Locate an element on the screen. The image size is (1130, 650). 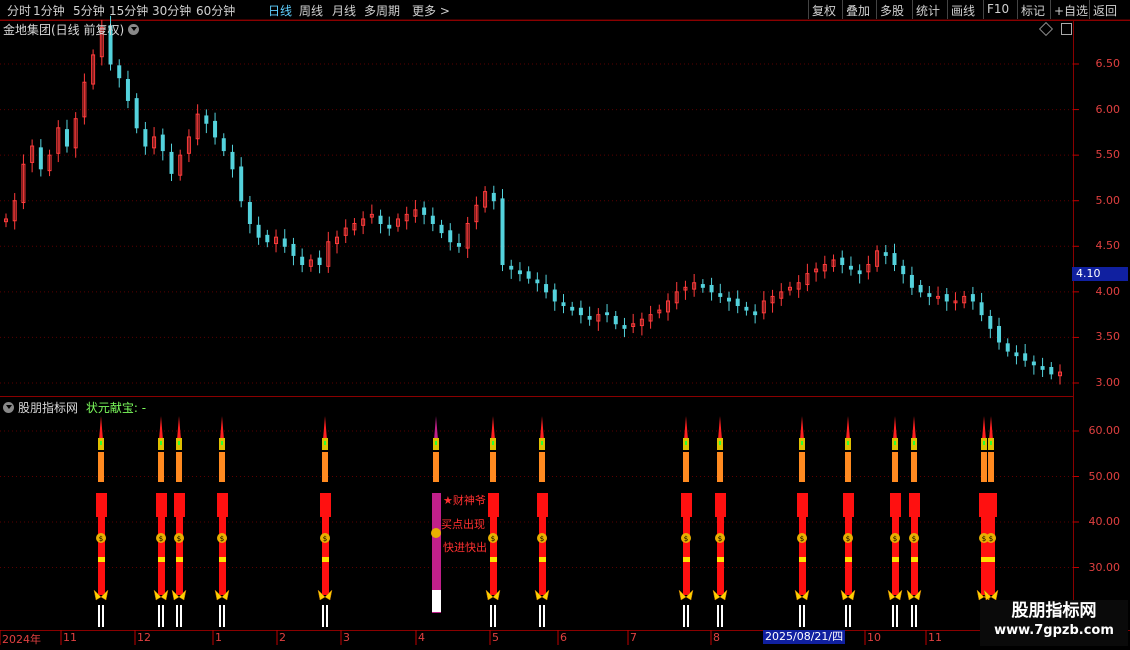
date-axis-label: 7 is located at coordinates (633, 637).